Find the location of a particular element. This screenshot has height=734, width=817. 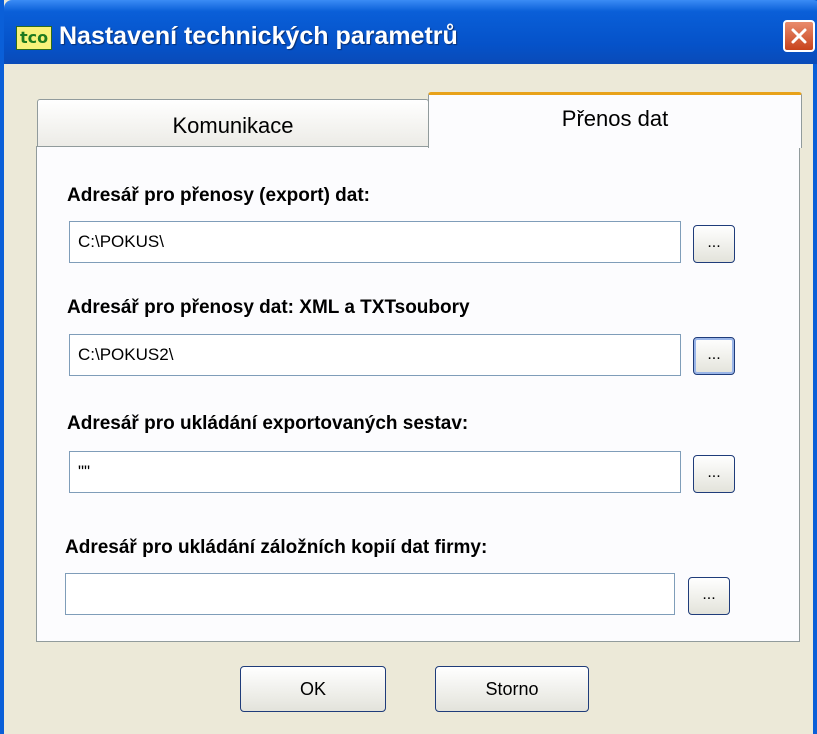

backup-dir-input is located at coordinates (370, 594).